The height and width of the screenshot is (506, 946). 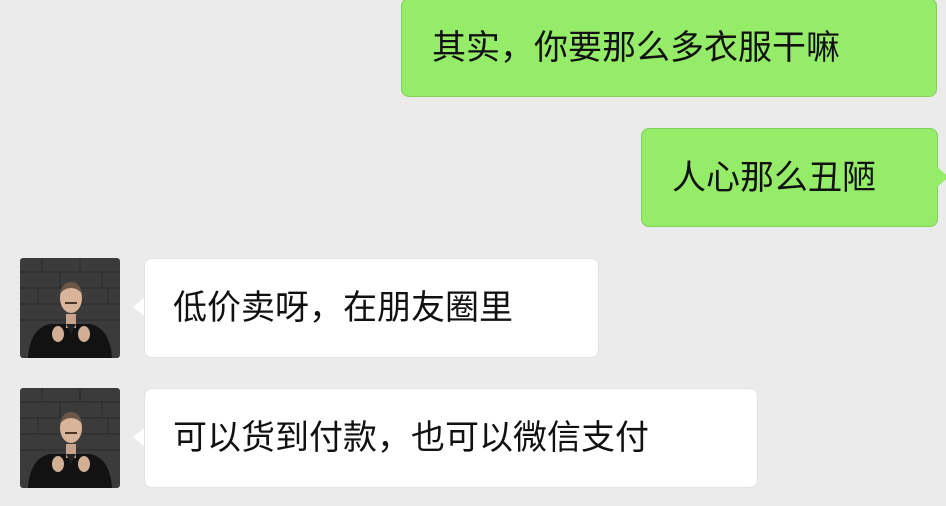 I want to click on incoming-message-bubble: 低价卖呀，在朋友圈里, so click(x=371, y=308).